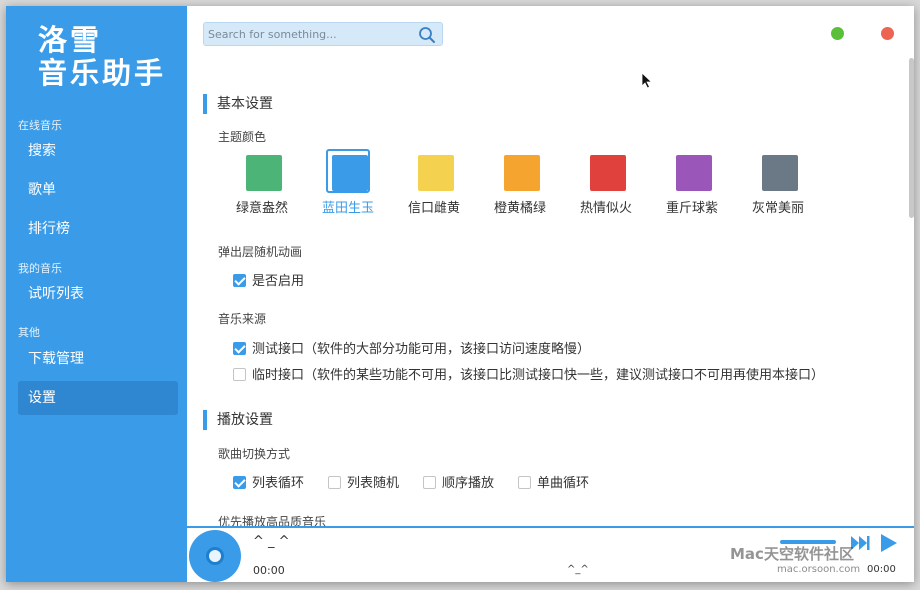 Image resolution: width=920 pixels, height=590 pixels. What do you see at coordinates (102, 73) in the screenshot?
I see `logo-line-2: 音乐助手` at bounding box center [102, 73].